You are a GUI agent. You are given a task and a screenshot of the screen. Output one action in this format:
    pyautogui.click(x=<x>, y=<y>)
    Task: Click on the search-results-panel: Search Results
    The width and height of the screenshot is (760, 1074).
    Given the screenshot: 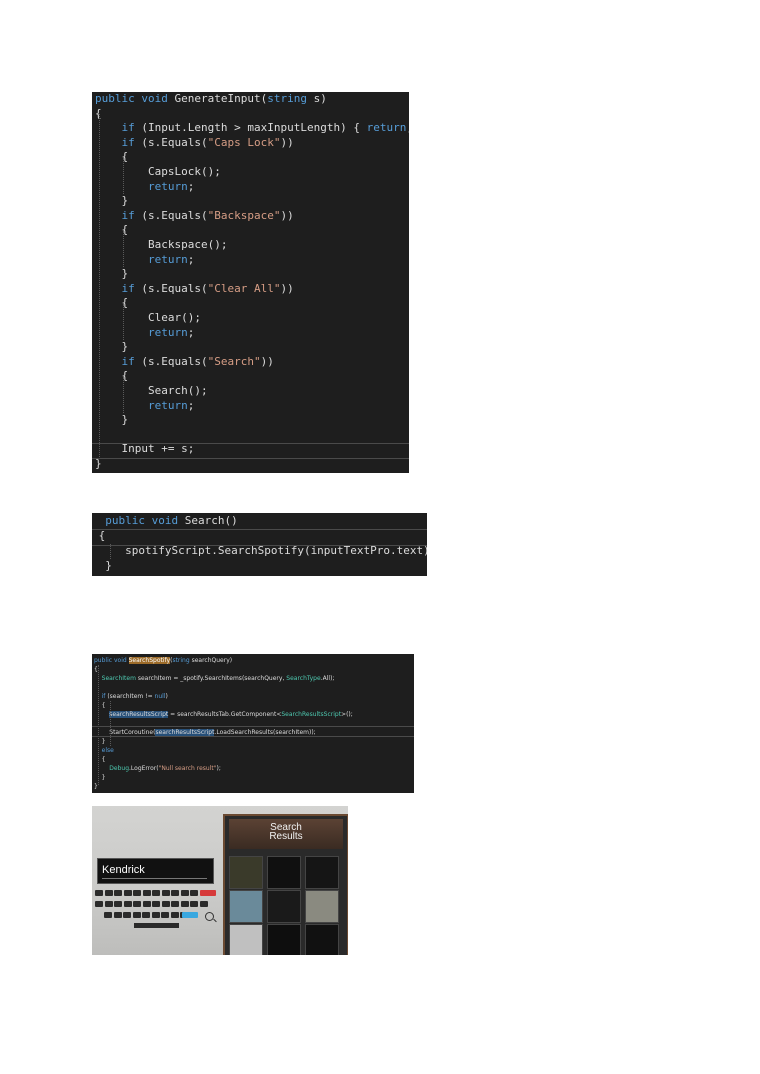 What is the action you would take?
    pyautogui.click(x=285, y=884)
    